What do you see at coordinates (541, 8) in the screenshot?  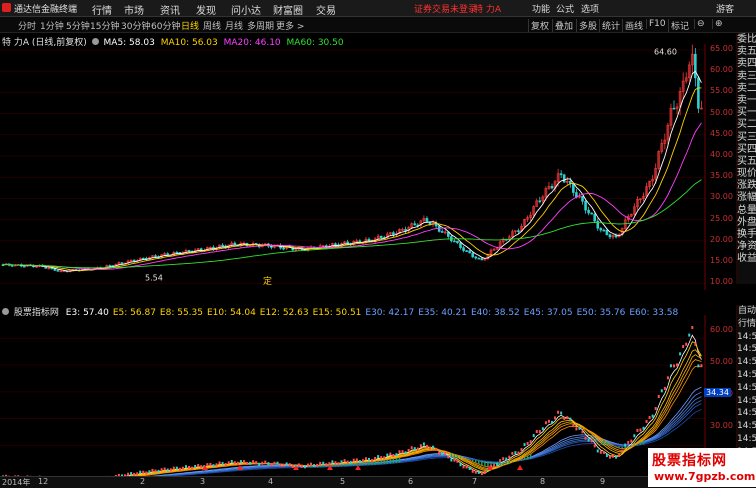 I see `menu-item-gongneng: 功能` at bounding box center [541, 8].